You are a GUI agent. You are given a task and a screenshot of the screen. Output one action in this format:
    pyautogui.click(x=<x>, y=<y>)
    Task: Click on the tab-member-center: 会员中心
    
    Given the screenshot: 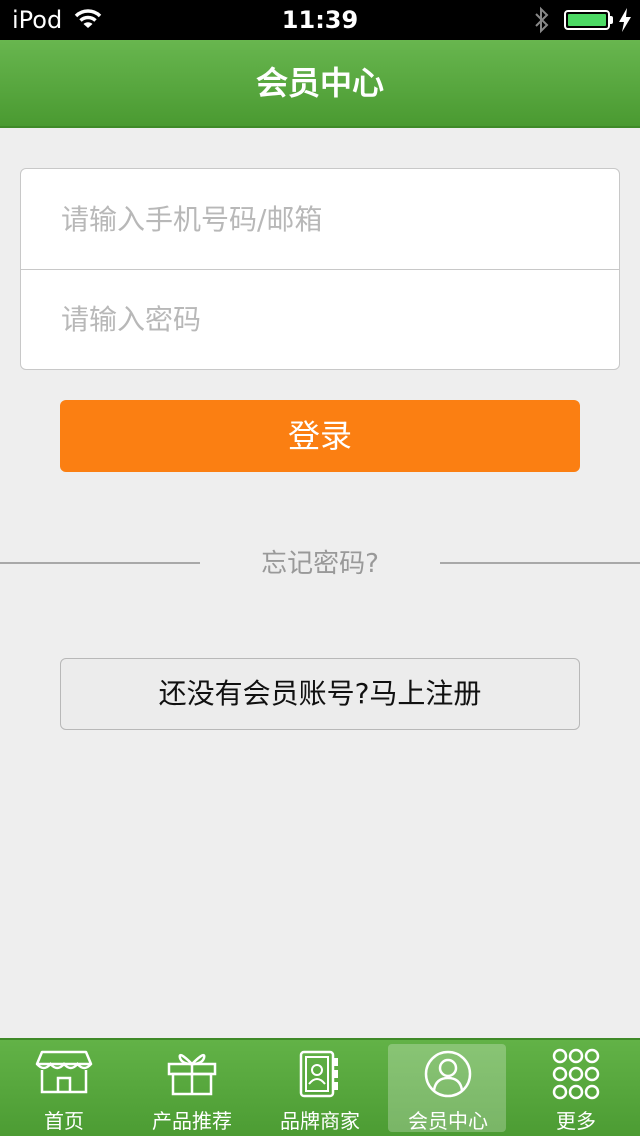 What is the action you would take?
    pyautogui.click(x=448, y=1089)
    